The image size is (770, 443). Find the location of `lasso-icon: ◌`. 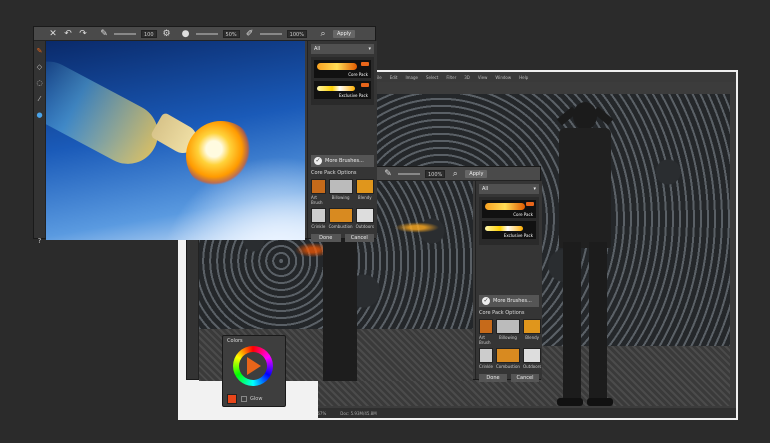

lasso-icon: ◌ is located at coordinates (40, 83).